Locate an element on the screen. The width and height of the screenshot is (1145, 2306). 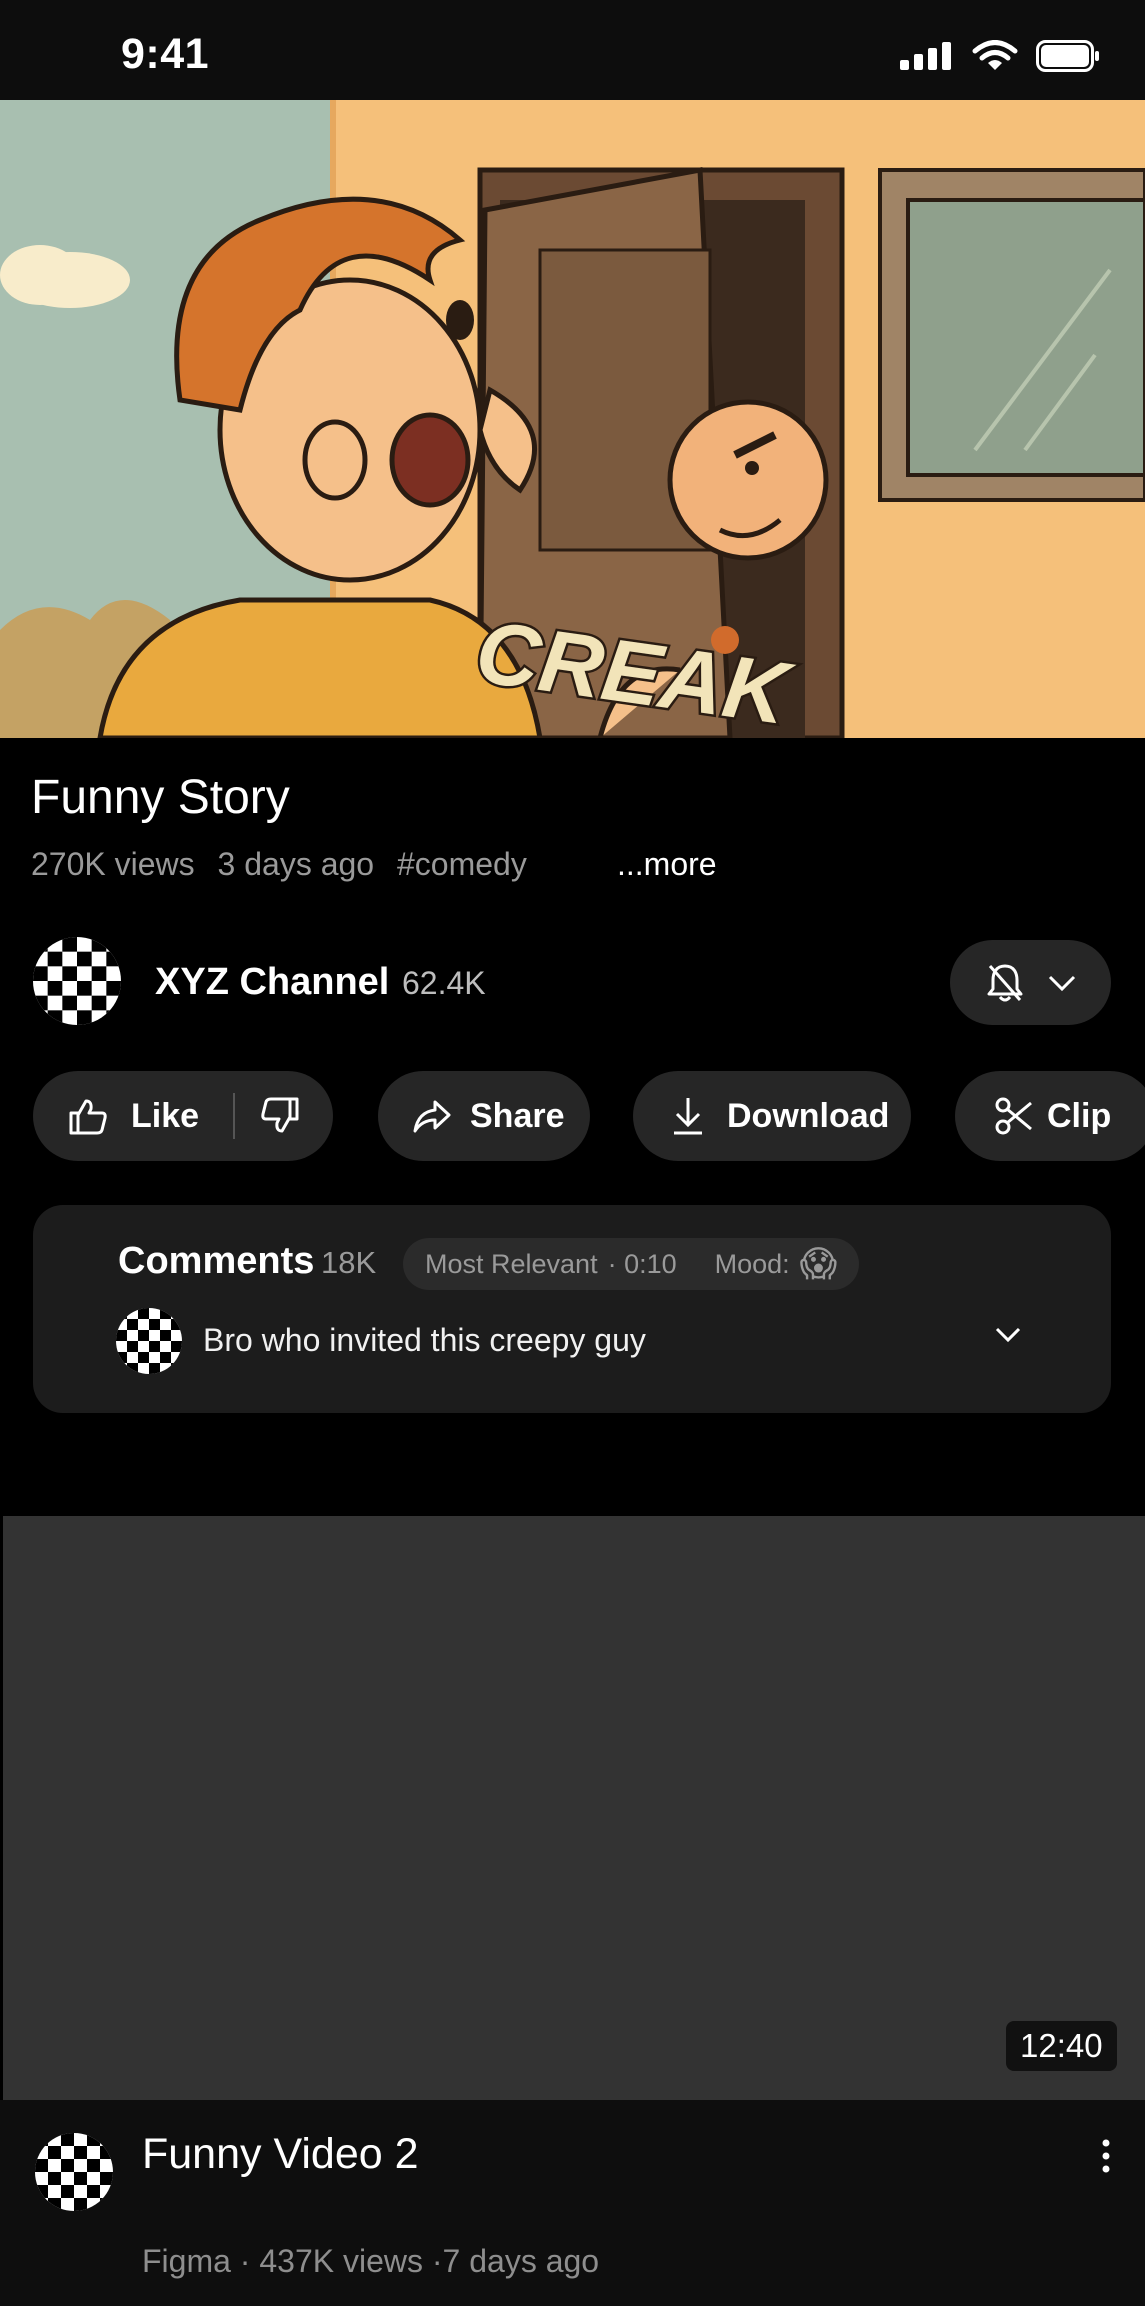
top-comment-text: Bro who invited this creepy guy is located at coordinates (424, 1340).